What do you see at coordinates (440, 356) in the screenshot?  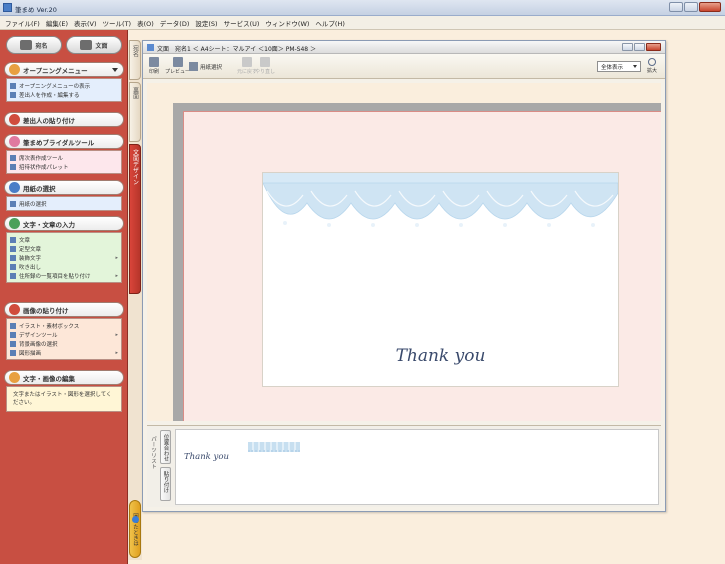 I see `card-greeting-text: Thank you` at bounding box center [440, 356].